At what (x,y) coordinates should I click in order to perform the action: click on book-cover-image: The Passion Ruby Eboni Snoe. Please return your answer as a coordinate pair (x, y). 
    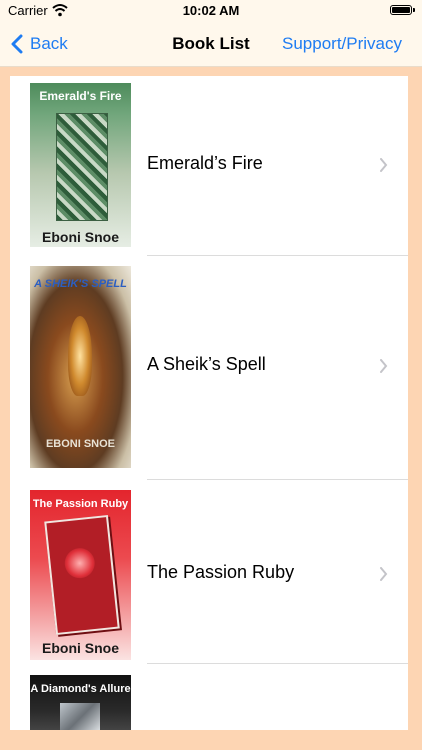
    Looking at the image, I should click on (80, 575).